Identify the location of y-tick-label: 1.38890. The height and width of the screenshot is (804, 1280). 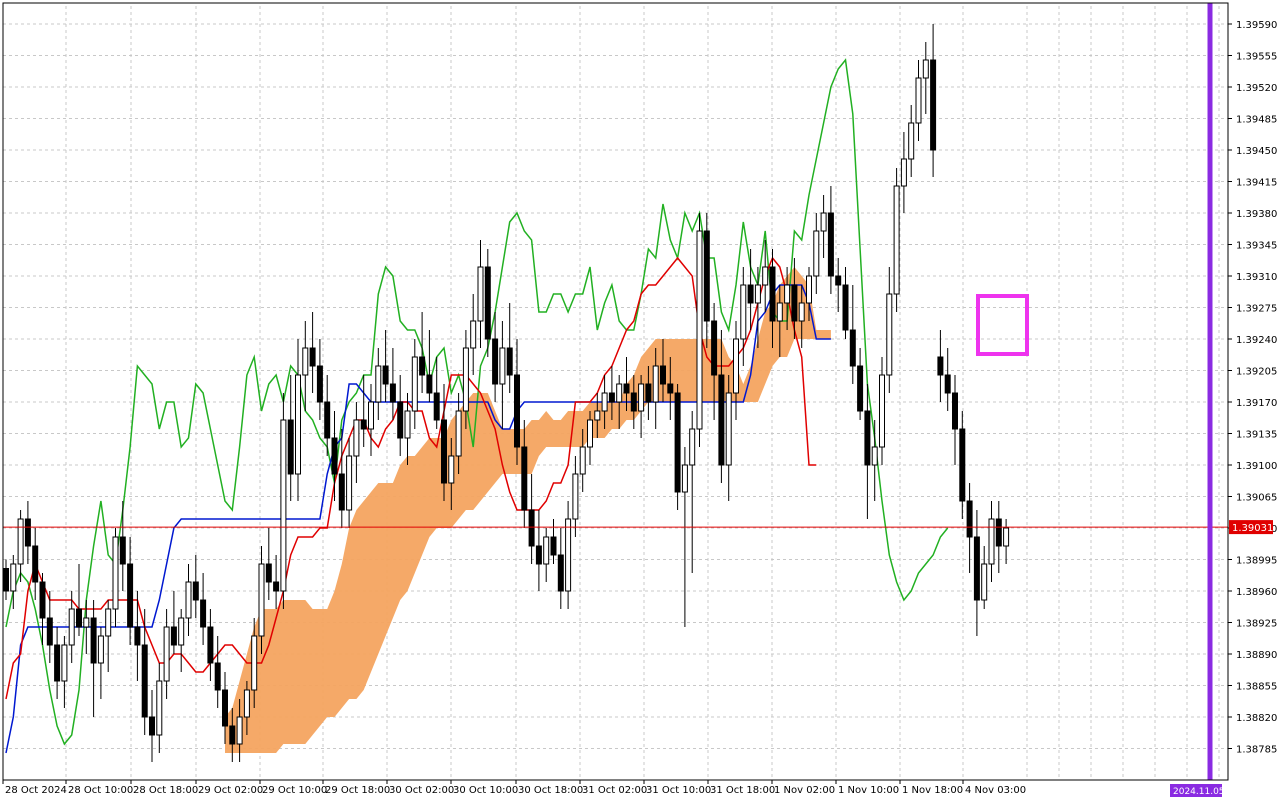
(1256, 655).